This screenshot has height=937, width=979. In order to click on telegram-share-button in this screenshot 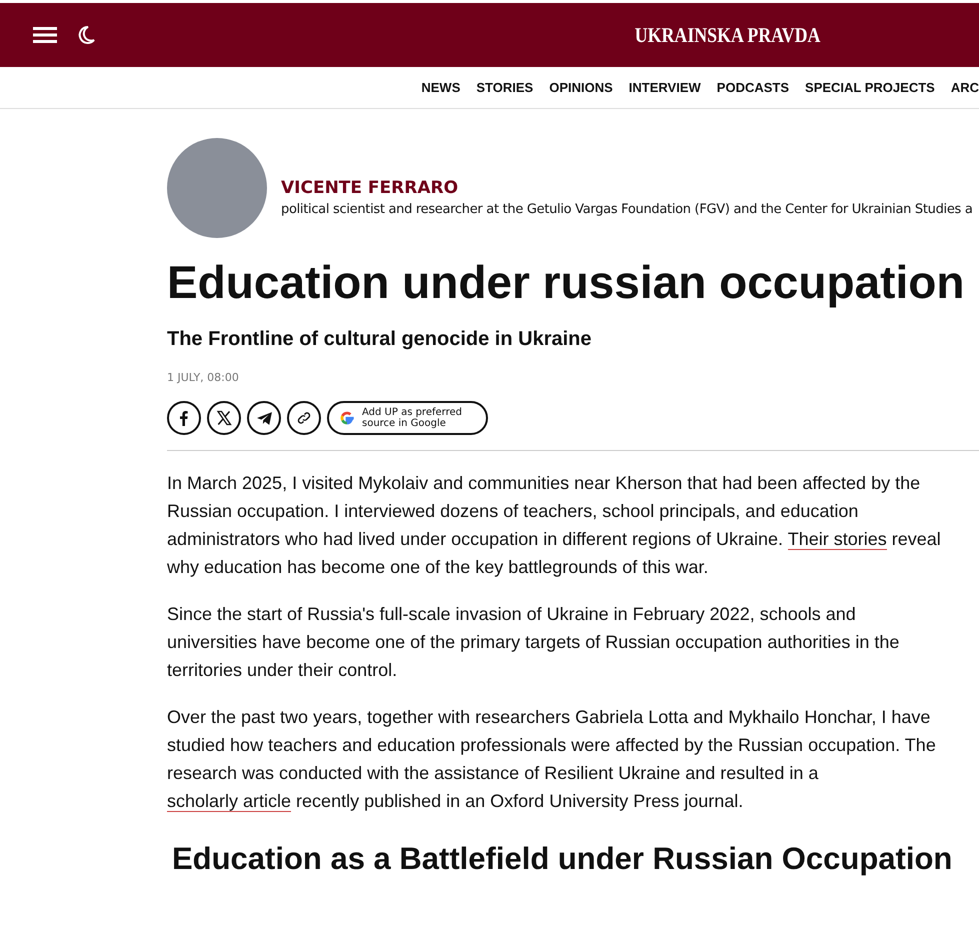, I will do `click(264, 418)`.